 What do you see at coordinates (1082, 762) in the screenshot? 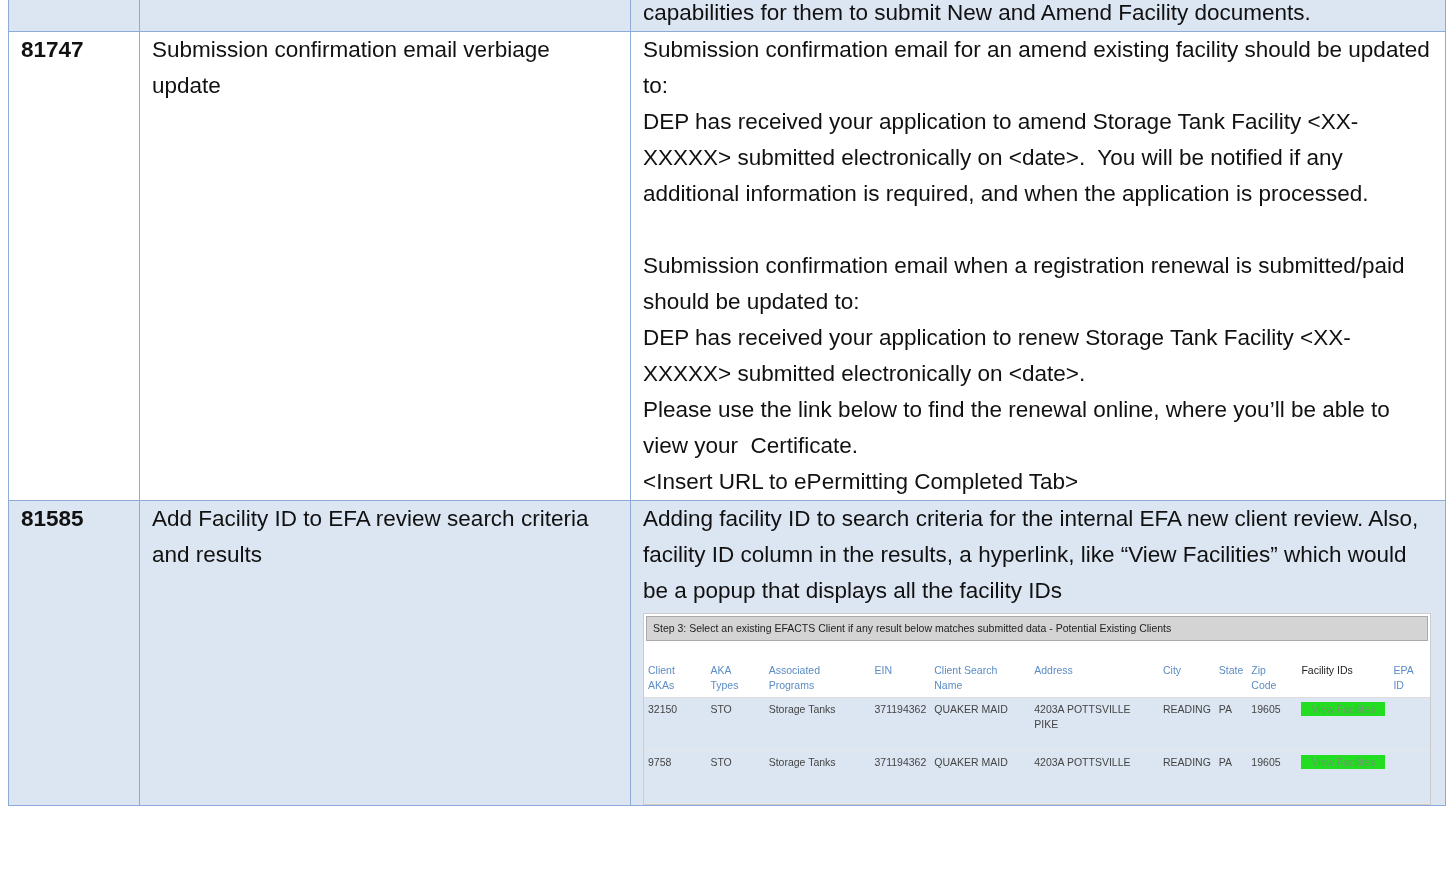
I see `table-cell: 4203A POTTSVILLE` at bounding box center [1082, 762].